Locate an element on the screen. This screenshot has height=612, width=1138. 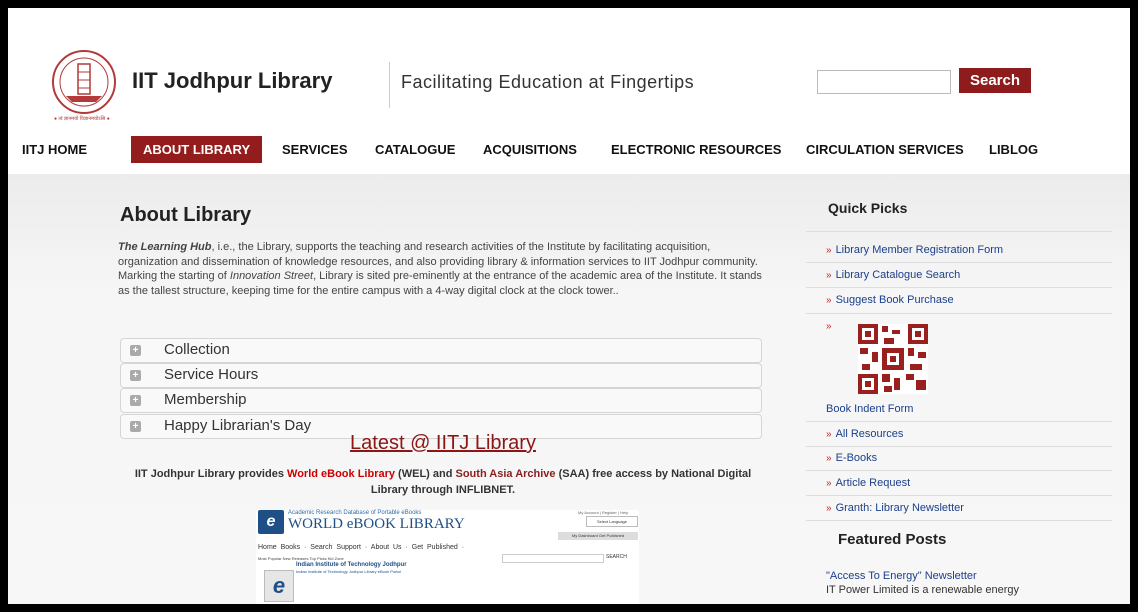
book-indent-form-link: Book Indent Form is located at coordinates (869, 409).